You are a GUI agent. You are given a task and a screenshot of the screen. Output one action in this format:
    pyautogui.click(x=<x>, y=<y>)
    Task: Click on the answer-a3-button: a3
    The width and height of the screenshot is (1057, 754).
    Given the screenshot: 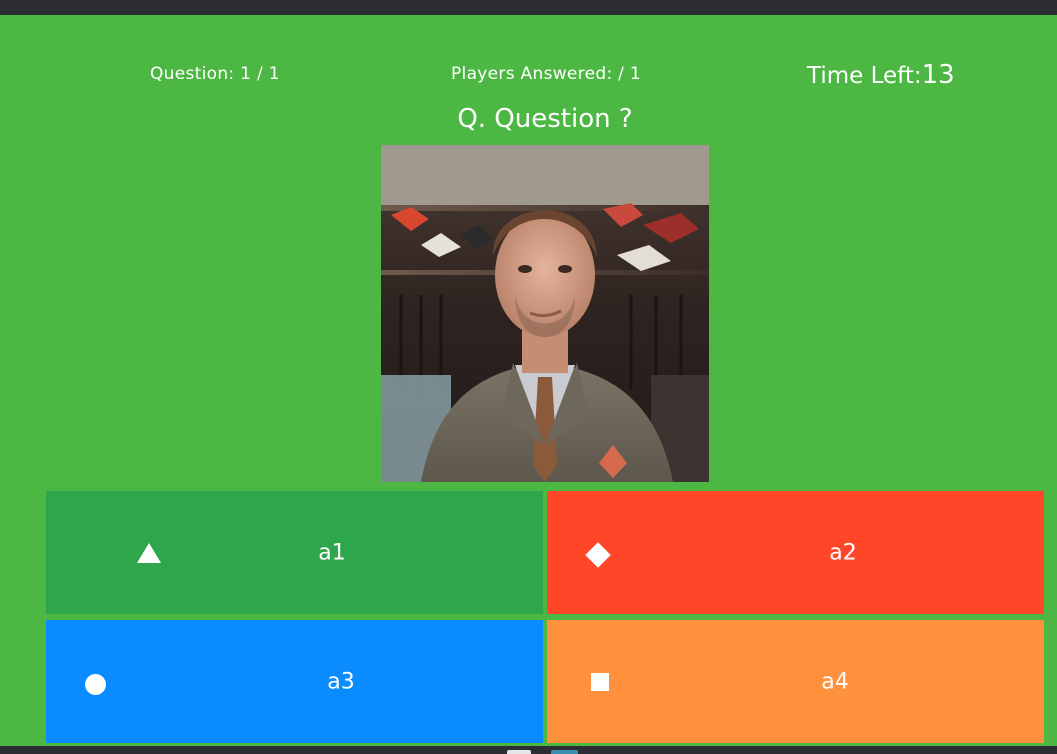 What is the action you would take?
    pyautogui.click(x=294, y=681)
    